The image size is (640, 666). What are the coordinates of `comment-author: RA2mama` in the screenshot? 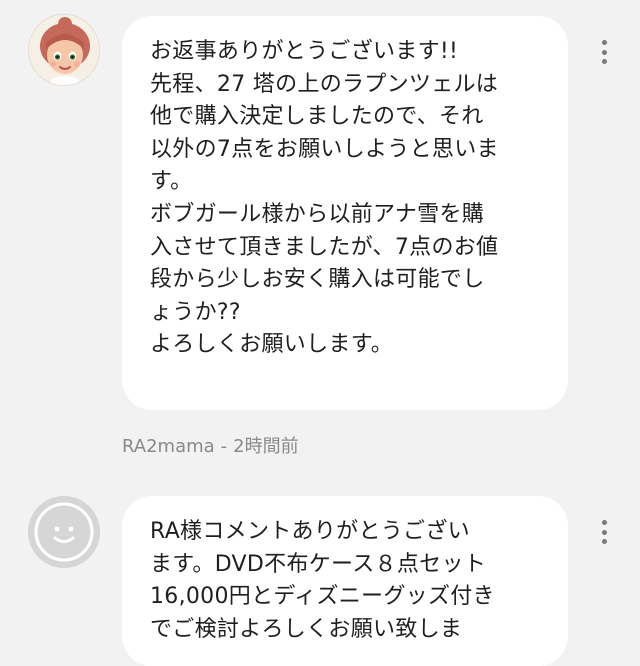 It's located at (168, 446).